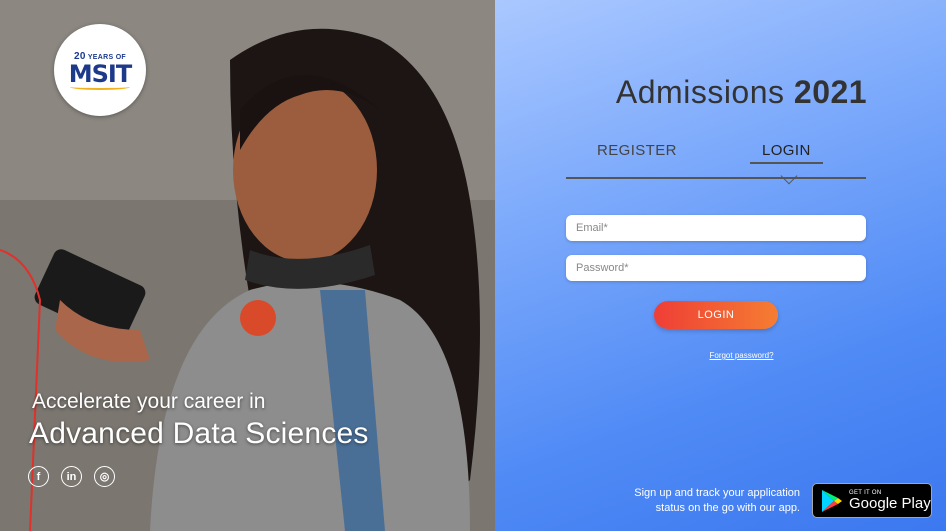  What do you see at coordinates (100, 70) in the screenshot?
I see `msit-logo: 20 YEARS OF MSIT` at bounding box center [100, 70].